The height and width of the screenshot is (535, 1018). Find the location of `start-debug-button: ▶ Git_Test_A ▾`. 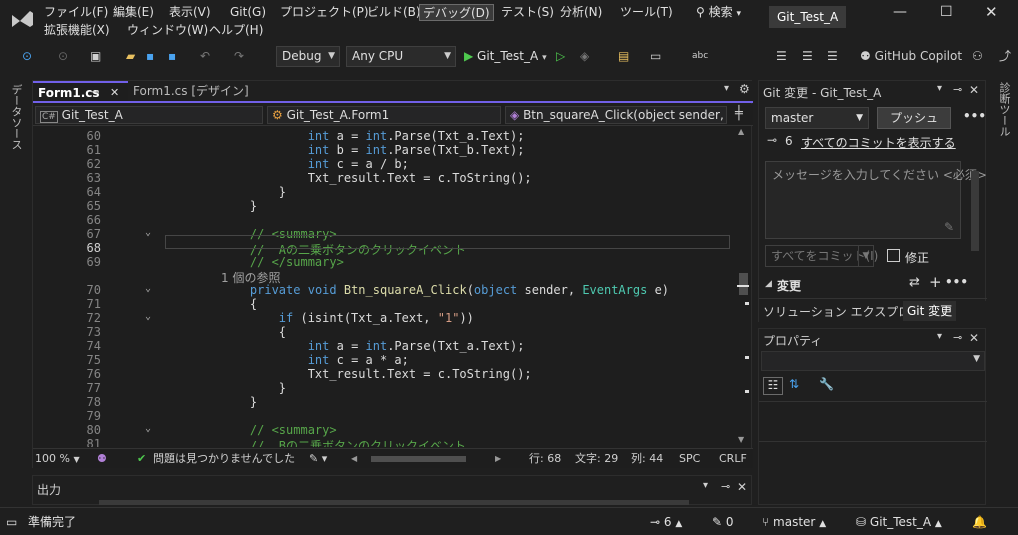

start-debug-button: ▶ Git_Test_A ▾ is located at coordinates (505, 56).